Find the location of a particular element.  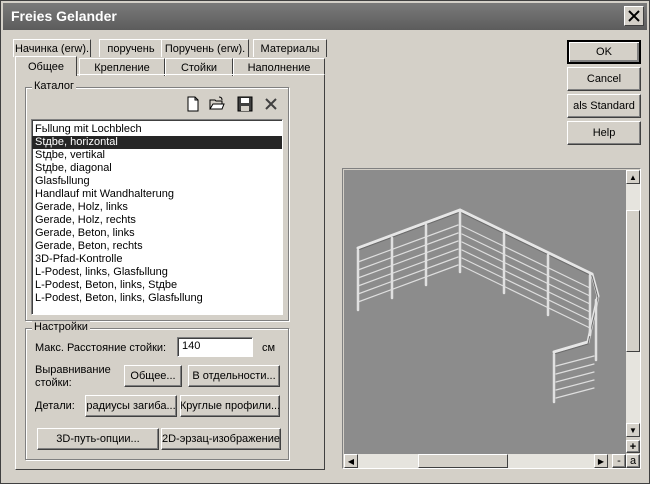

close-button is located at coordinates (634, 16).